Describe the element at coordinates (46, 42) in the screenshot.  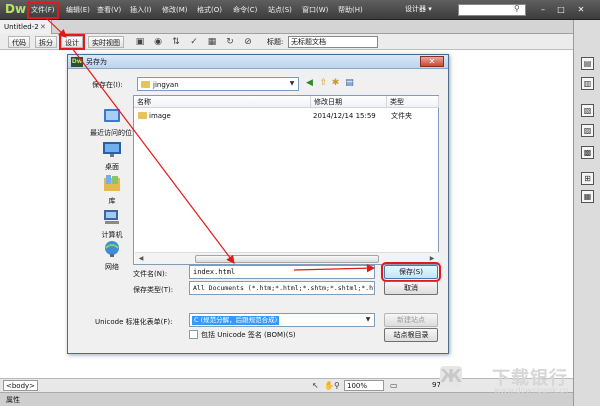
I see `split-view-button: 拆分` at that location.